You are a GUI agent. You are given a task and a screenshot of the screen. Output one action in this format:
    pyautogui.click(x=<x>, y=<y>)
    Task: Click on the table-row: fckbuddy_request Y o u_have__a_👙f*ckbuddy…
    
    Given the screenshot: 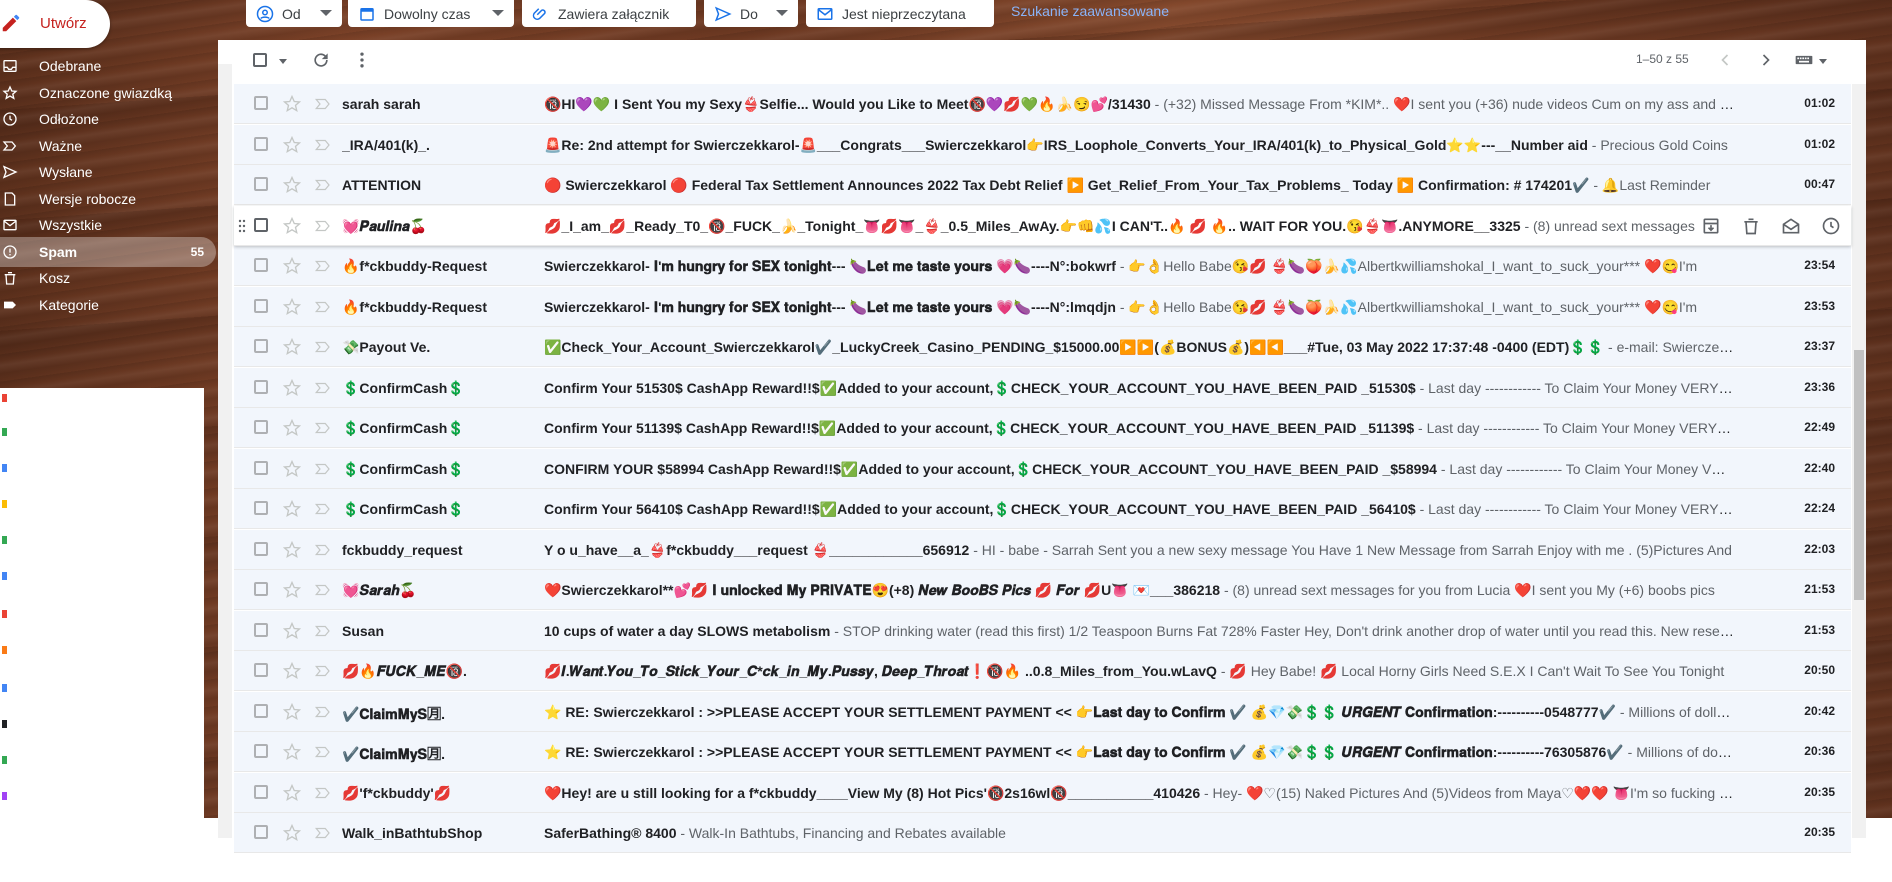 What is the action you would take?
    pyautogui.click(x=1042, y=549)
    